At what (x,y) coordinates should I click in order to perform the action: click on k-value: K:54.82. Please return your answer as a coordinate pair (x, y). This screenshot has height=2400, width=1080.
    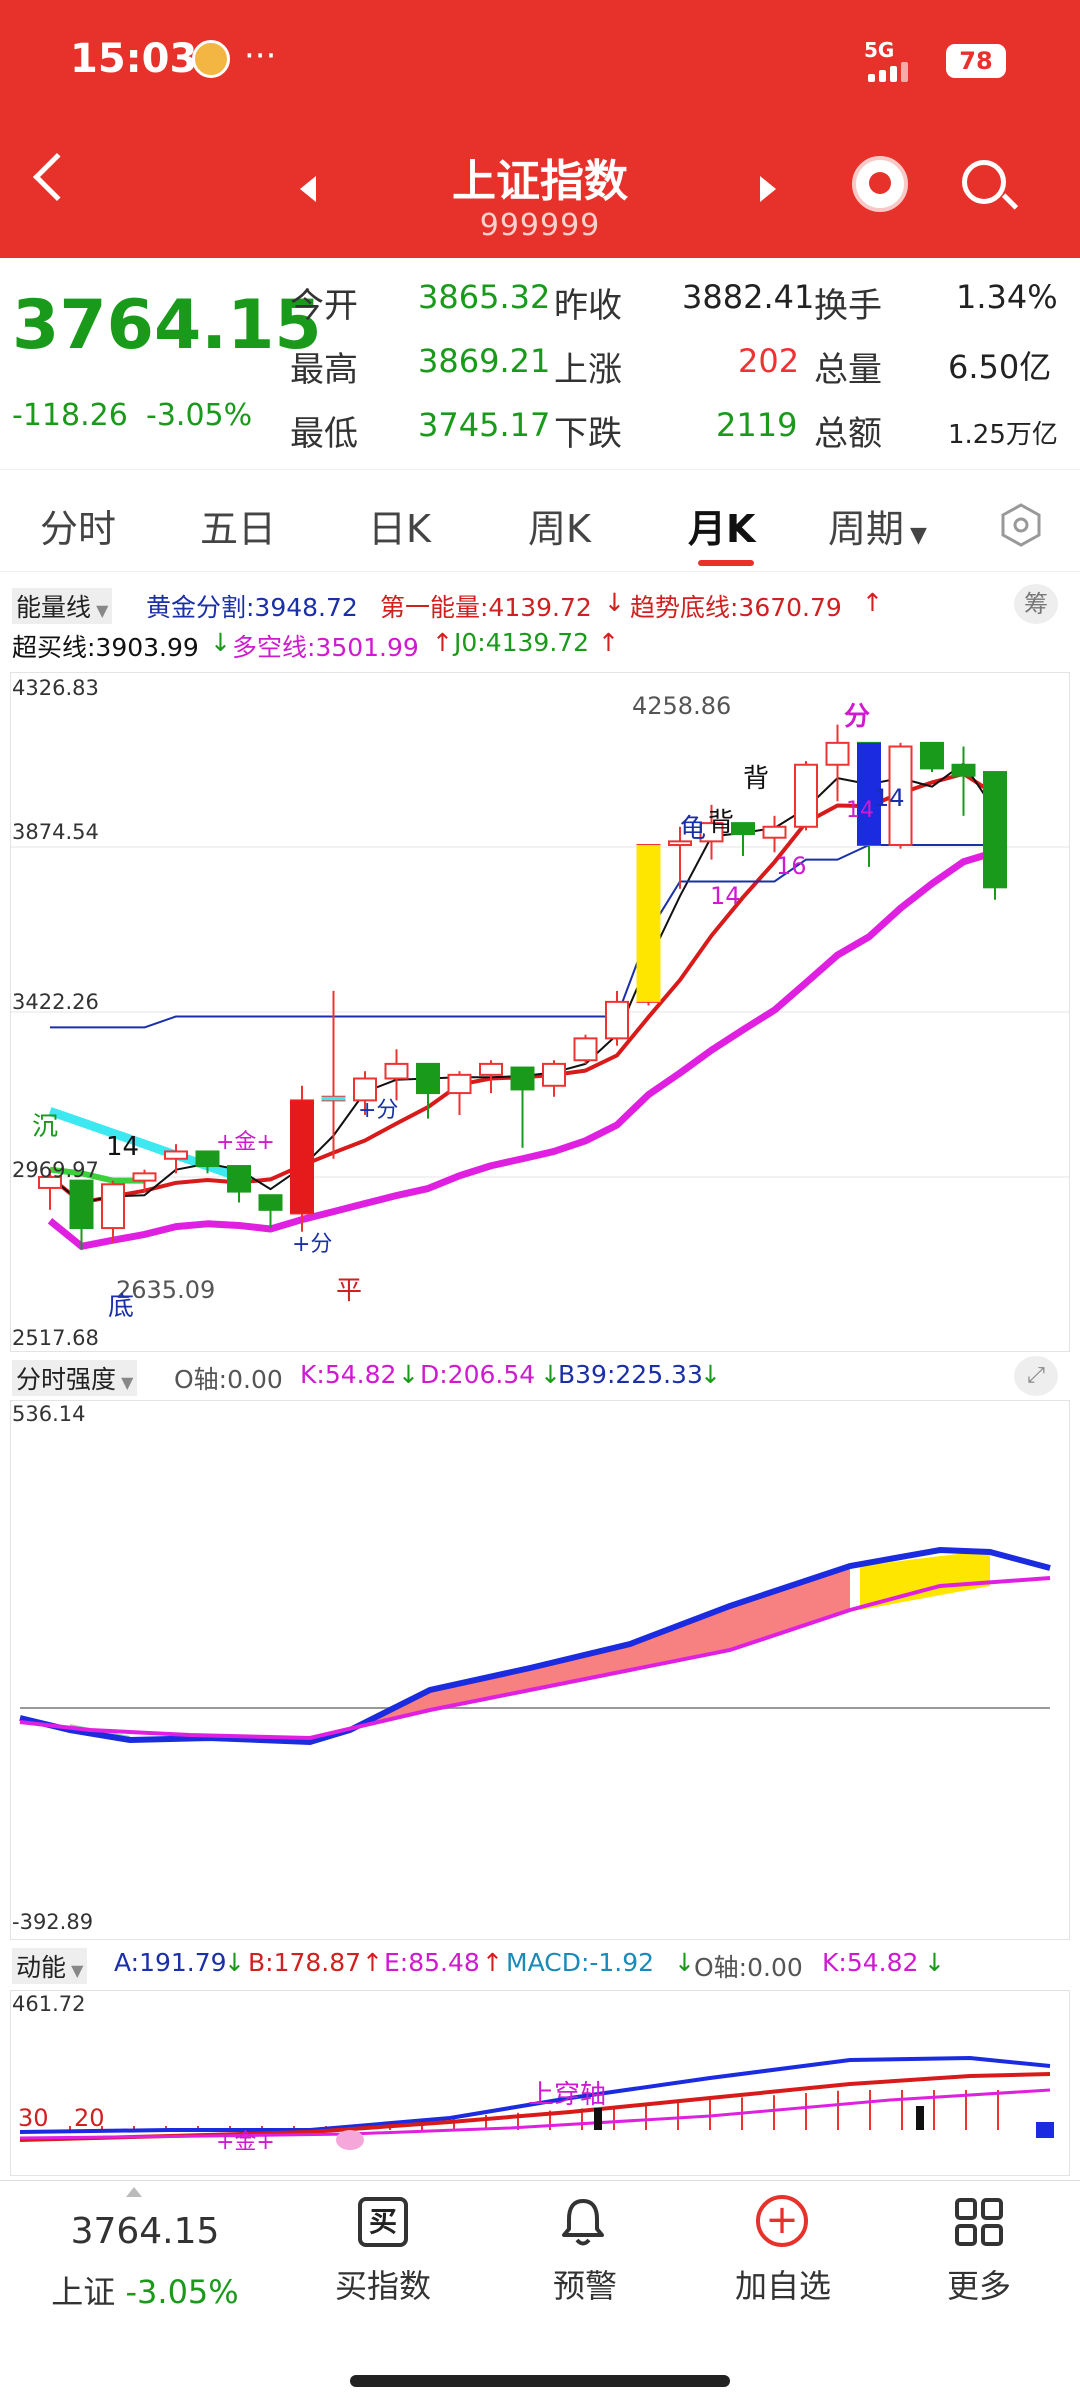
    Looking at the image, I should click on (348, 1374).